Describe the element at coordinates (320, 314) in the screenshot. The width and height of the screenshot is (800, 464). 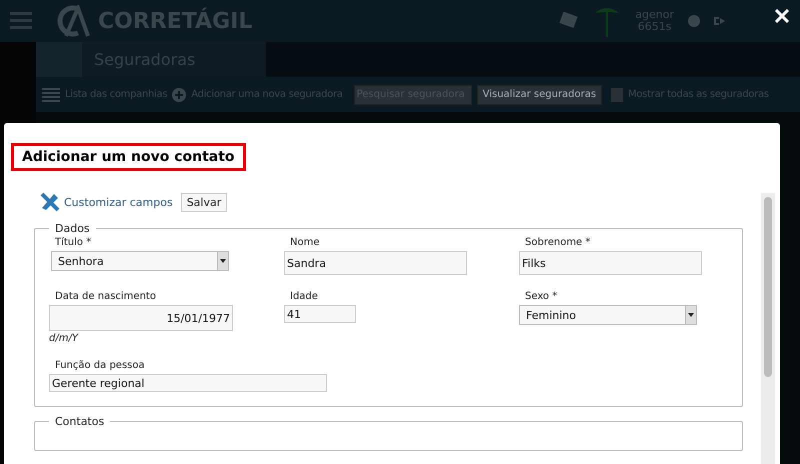
I see `input-field: 41` at that location.